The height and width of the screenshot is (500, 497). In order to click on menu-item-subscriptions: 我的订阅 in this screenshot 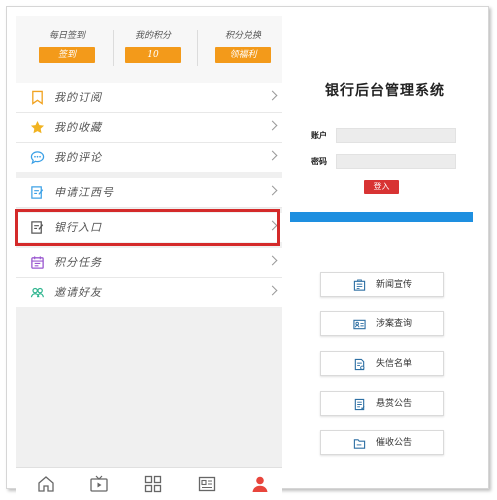, I will do `click(149, 97)`.